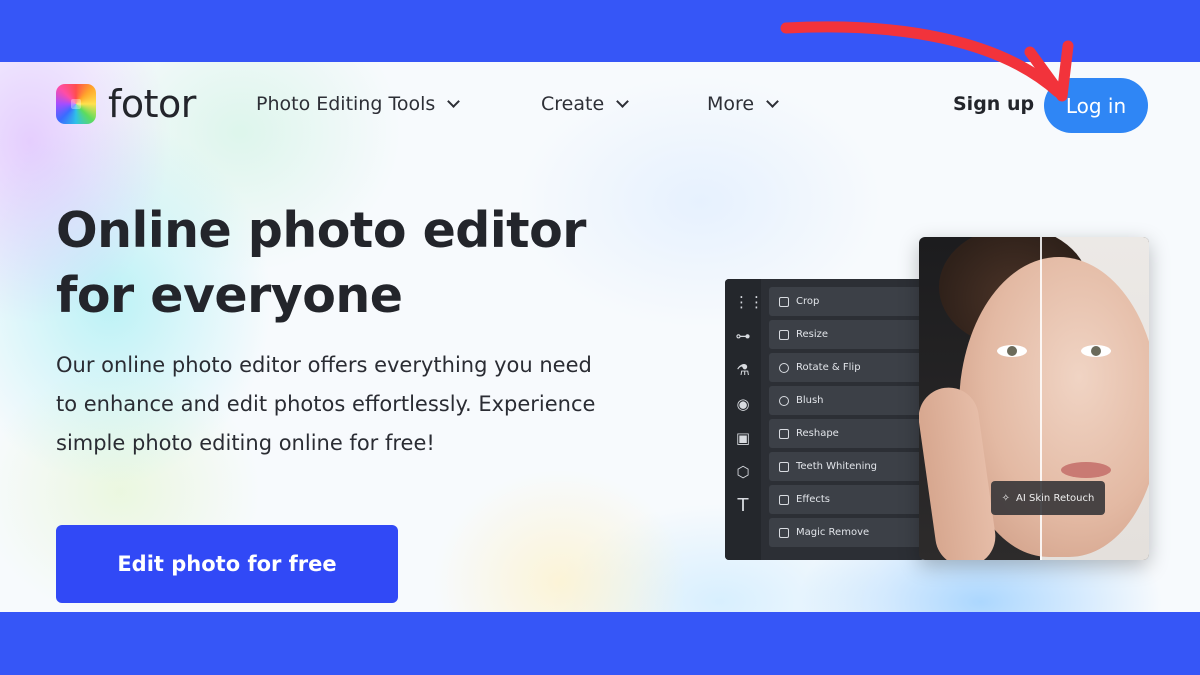  I want to click on right-eye, so click(1096, 351).